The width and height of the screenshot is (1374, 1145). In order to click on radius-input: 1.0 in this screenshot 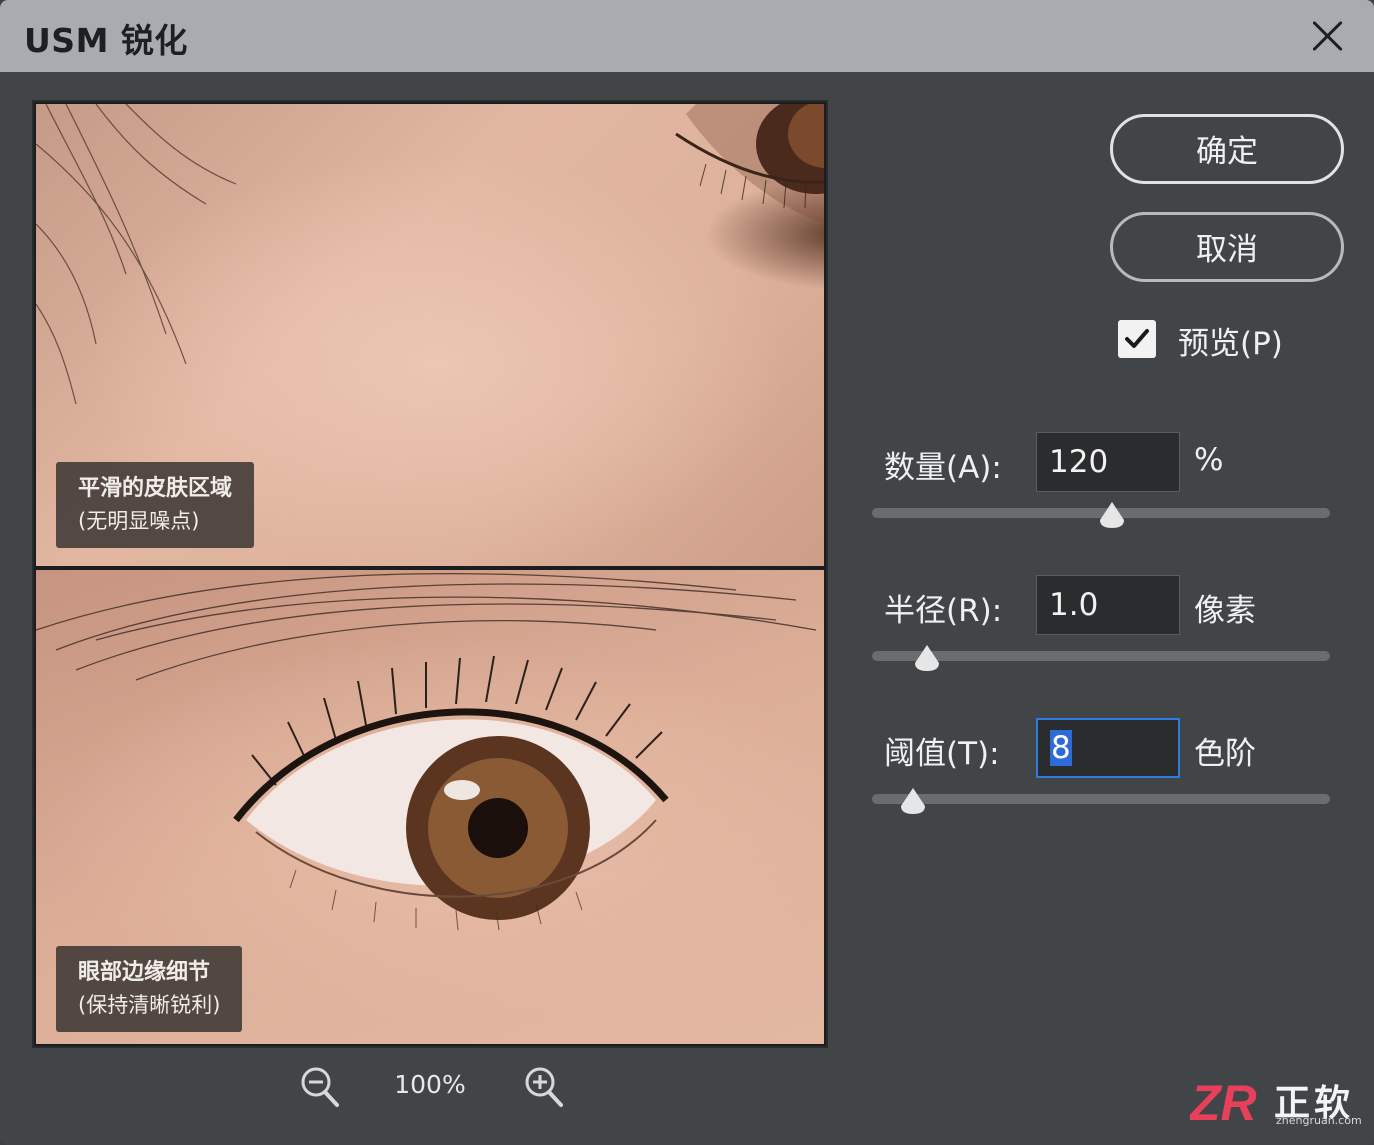, I will do `click(1108, 605)`.